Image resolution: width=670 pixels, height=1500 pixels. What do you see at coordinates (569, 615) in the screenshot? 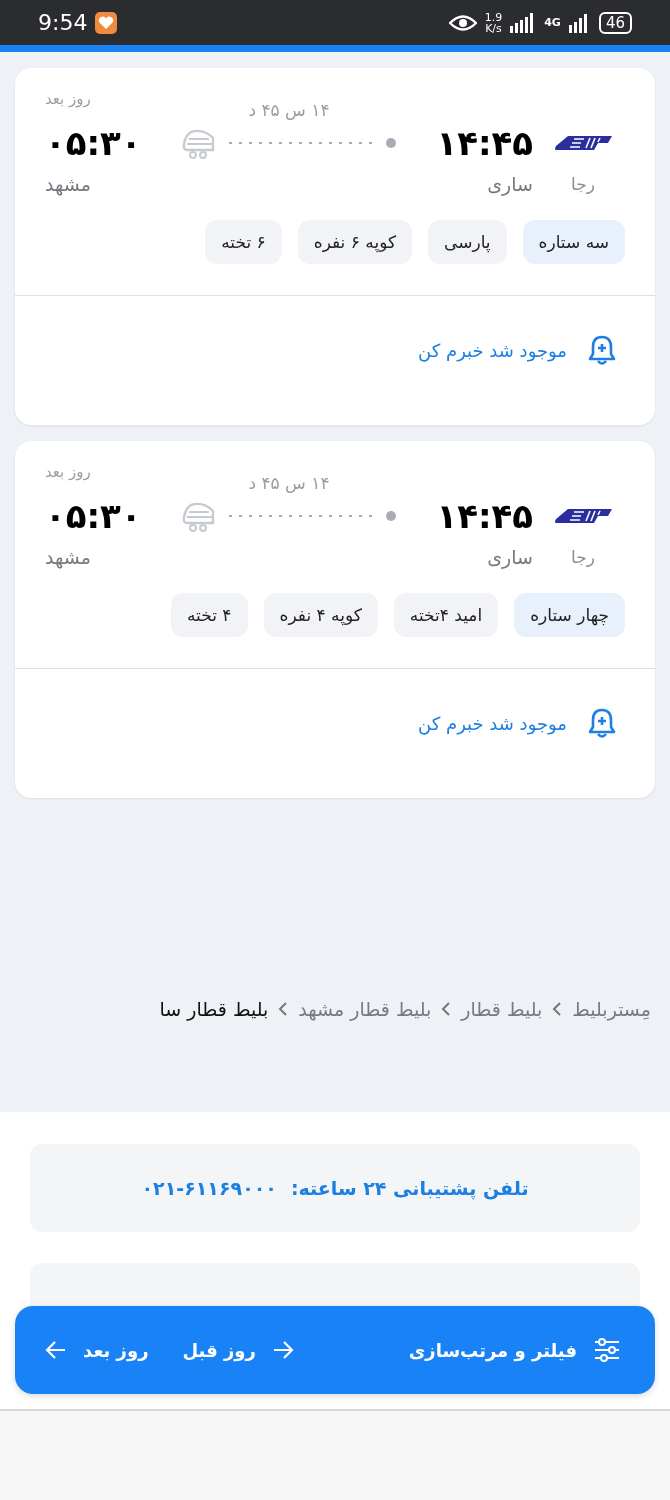
I see `trip-tag: چهار ستاره` at bounding box center [569, 615].